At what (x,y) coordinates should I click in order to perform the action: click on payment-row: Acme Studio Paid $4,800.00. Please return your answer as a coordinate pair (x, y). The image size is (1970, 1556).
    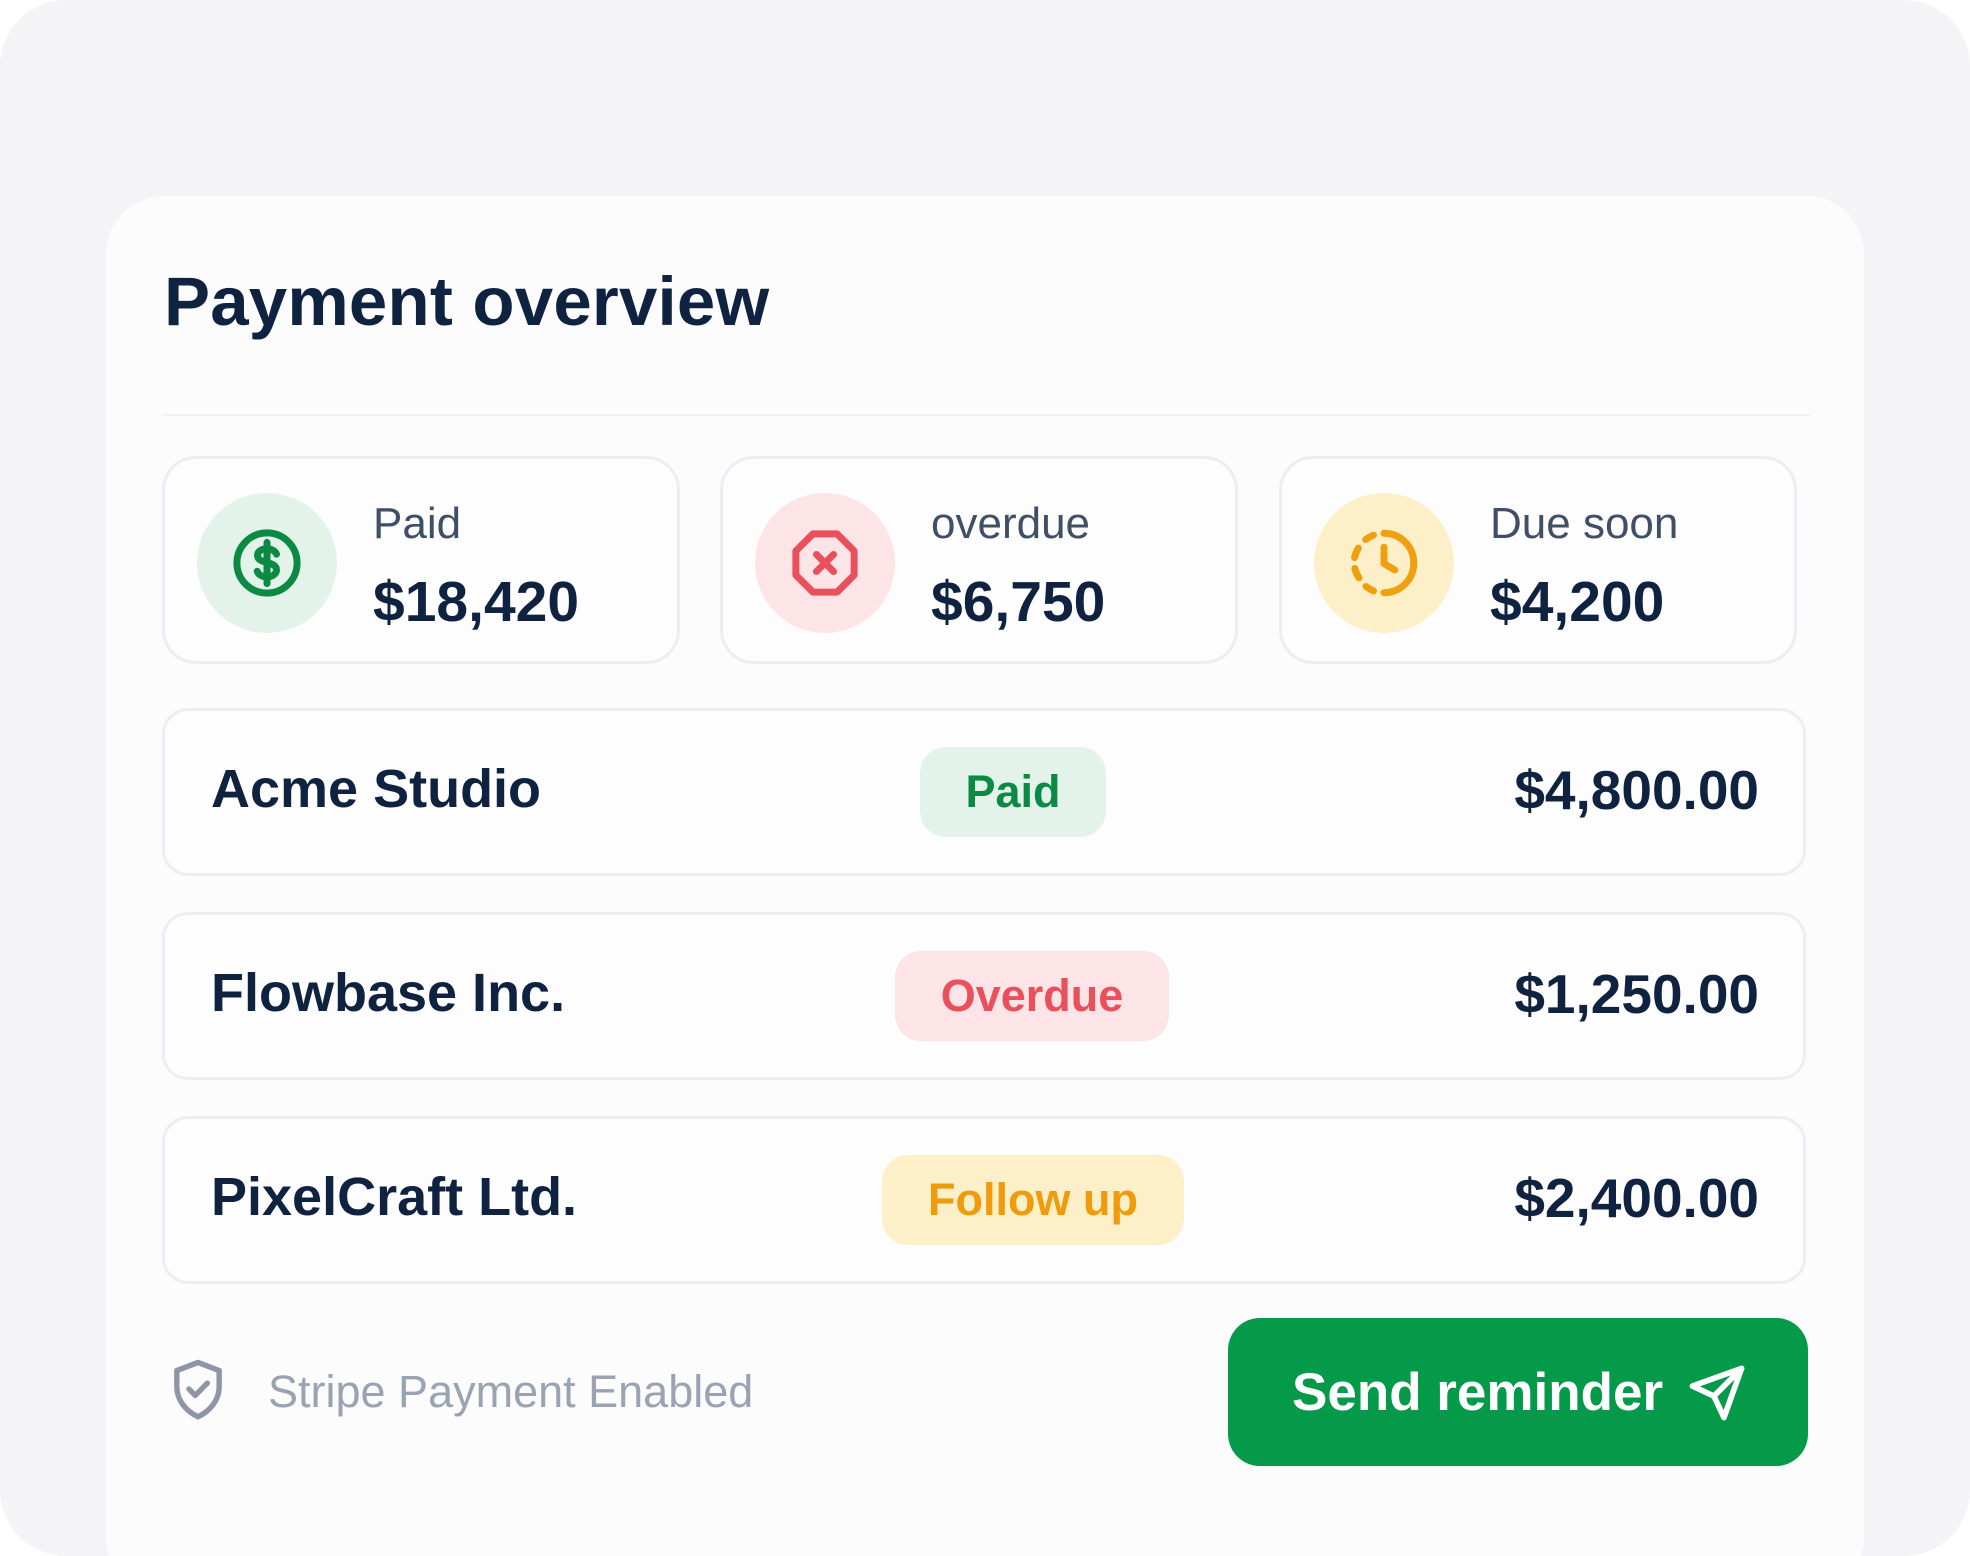
    Looking at the image, I should click on (984, 792).